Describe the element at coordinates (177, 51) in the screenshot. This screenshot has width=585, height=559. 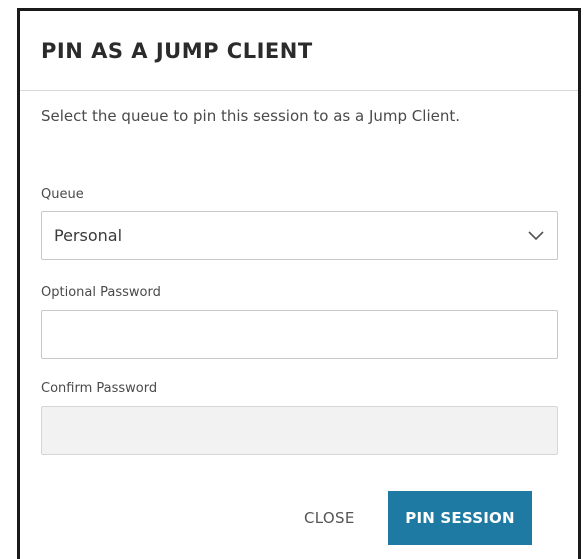
I see `dialog-title: PIN AS A JUMP CLIENT` at that location.